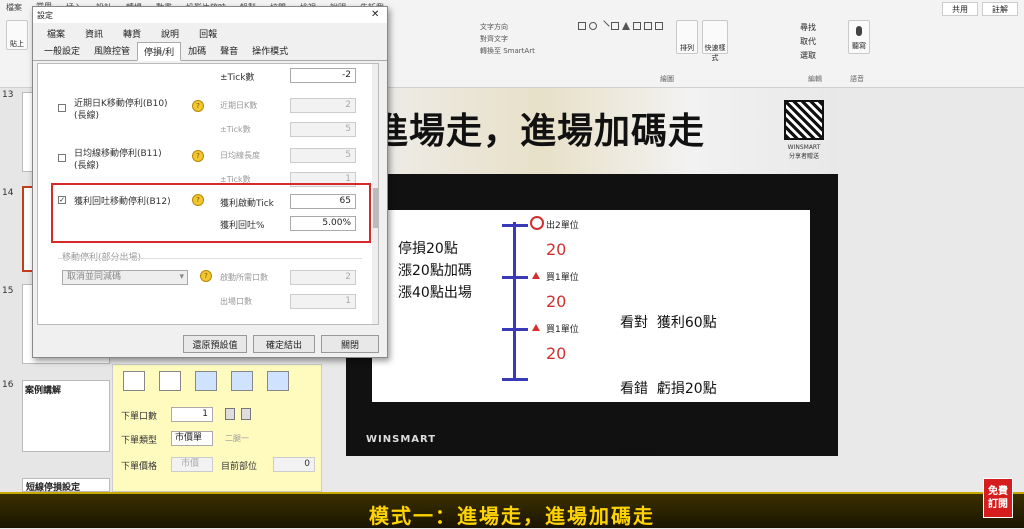  I want to click on drawing-group-label: 繪圖, so click(667, 79).